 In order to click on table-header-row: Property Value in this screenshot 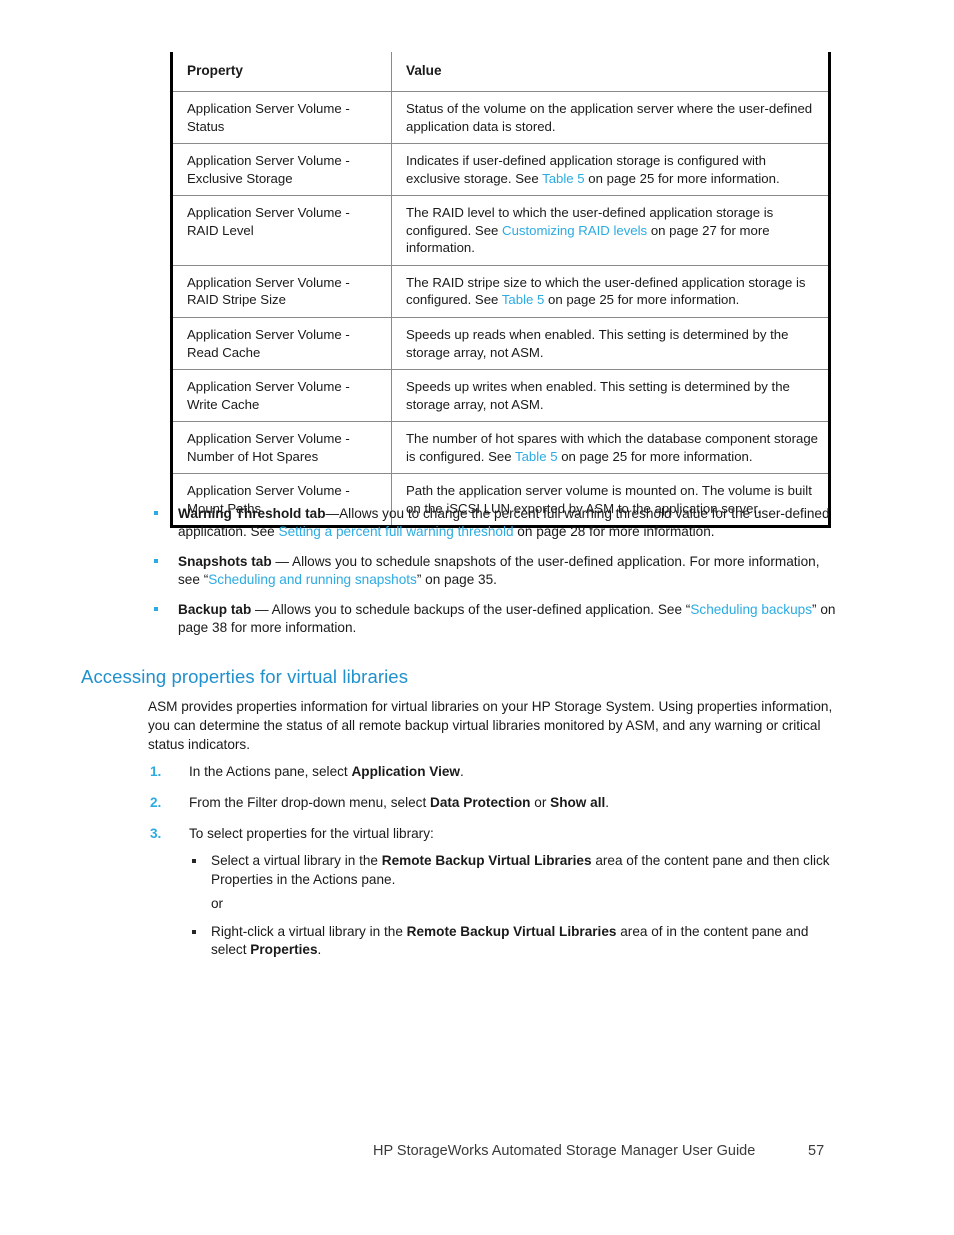, I will do `click(500, 72)`.